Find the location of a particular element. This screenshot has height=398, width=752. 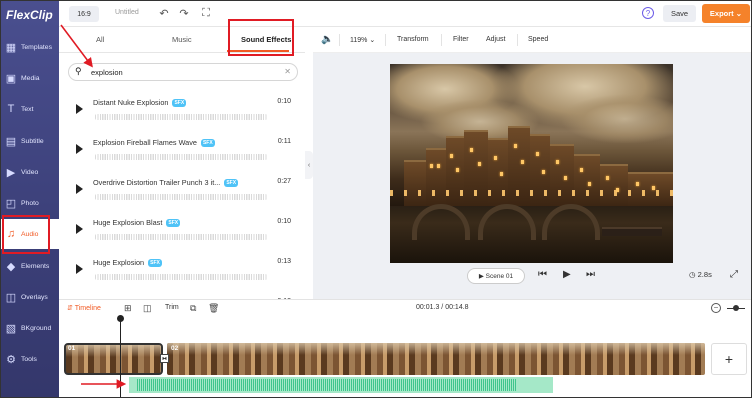

scene-selector: ▶ Scene 01 is located at coordinates (496, 276).